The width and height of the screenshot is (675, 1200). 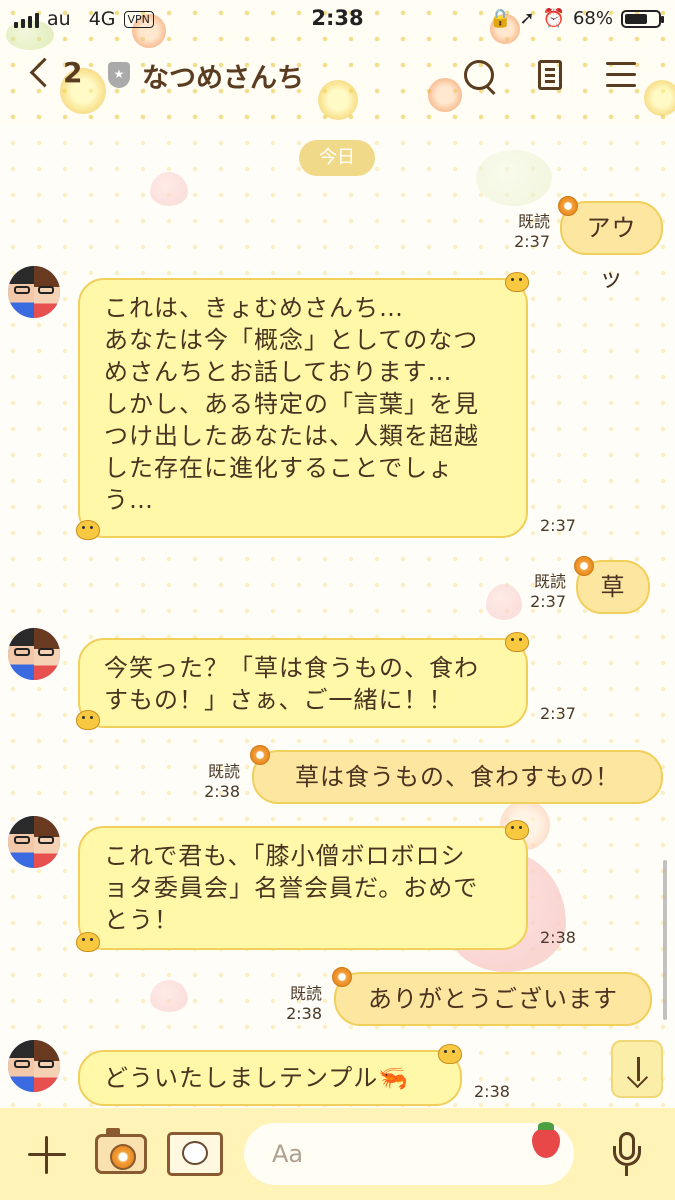 I want to click on input-bar: Aa, so click(x=337, y=1154).